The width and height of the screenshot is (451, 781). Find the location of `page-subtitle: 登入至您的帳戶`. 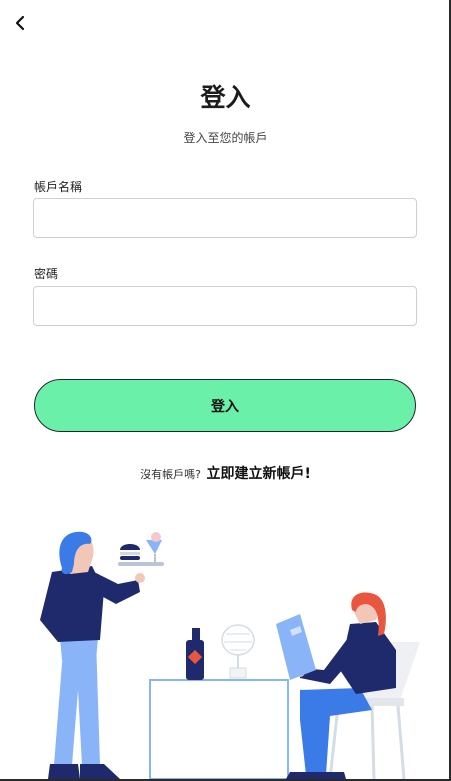

page-subtitle: 登入至您的帳戶 is located at coordinates (225, 138).